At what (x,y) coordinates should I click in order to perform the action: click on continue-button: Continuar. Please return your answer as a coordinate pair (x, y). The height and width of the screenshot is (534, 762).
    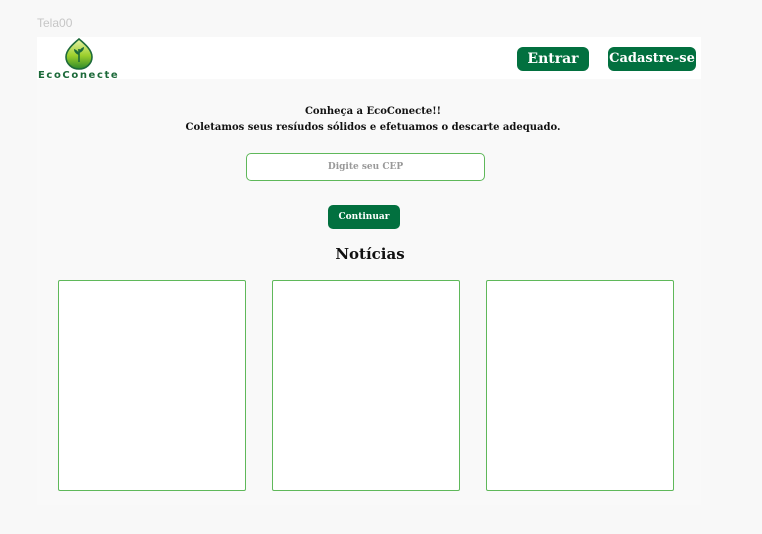
    Looking at the image, I should click on (364, 217).